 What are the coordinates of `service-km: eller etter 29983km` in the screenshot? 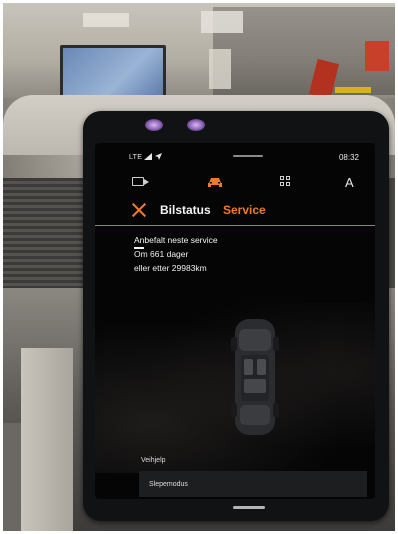 It's located at (170, 268).